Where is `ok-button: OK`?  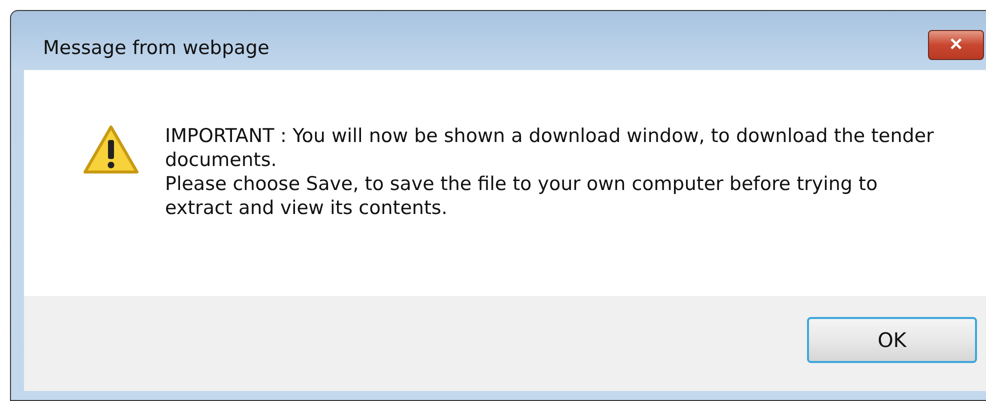
ok-button: OK is located at coordinates (892, 339).